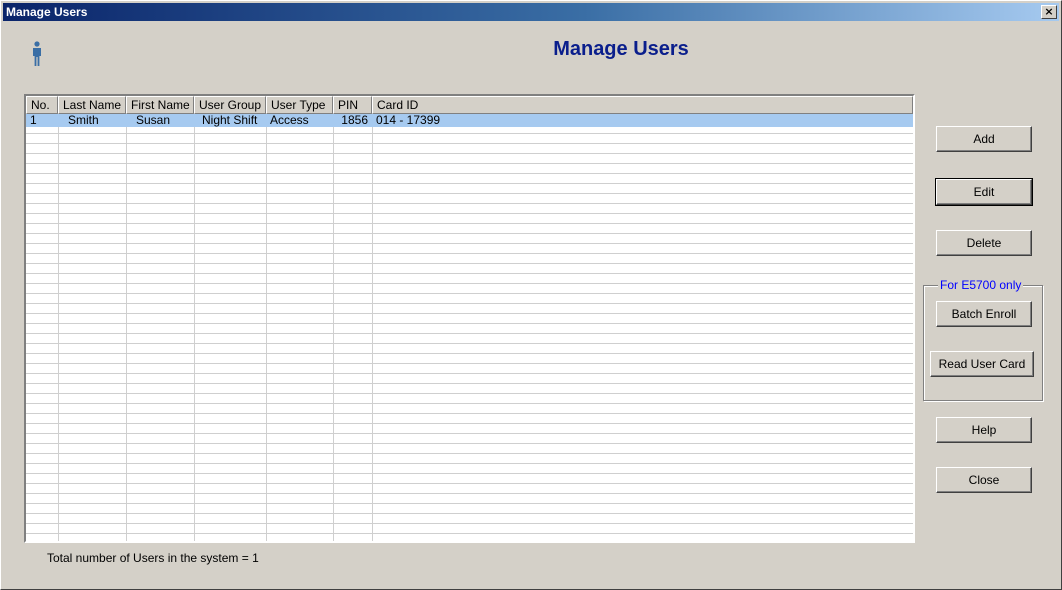 Image resolution: width=1062 pixels, height=590 pixels. What do you see at coordinates (289, 120) in the screenshot?
I see `cell-user-type: Access` at bounding box center [289, 120].